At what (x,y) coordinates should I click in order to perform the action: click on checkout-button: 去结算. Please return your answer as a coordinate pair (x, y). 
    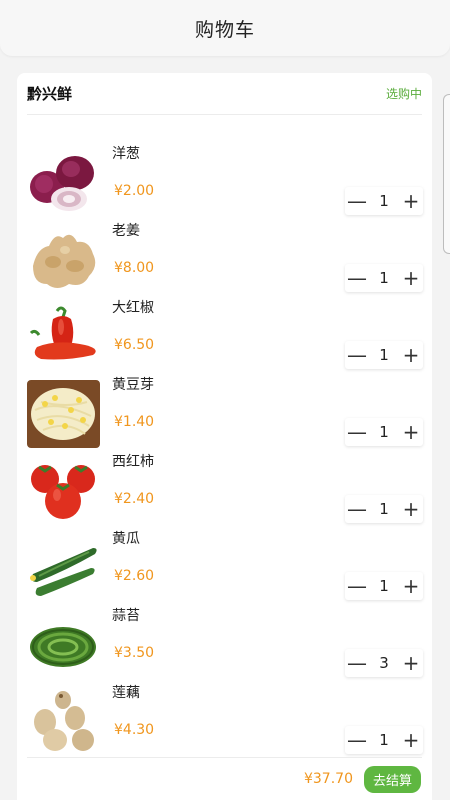
    Looking at the image, I should click on (392, 779).